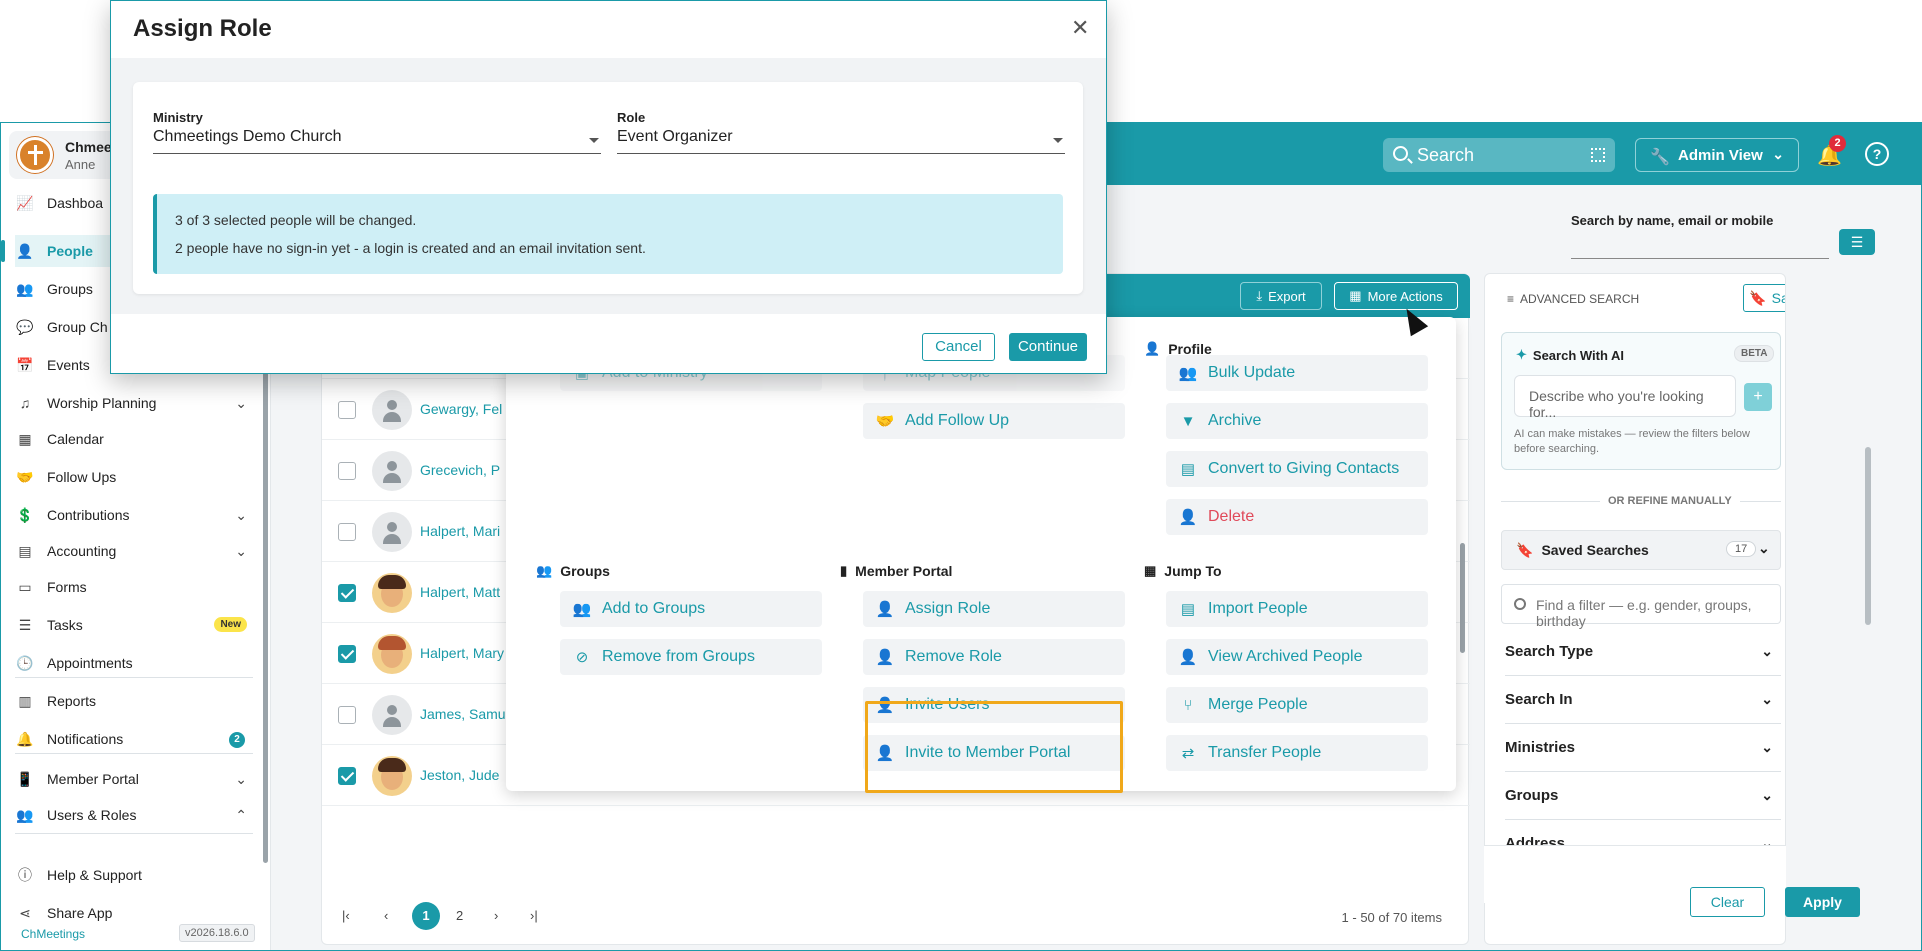 This screenshot has width=1922, height=951. I want to click on add-to-groups-button: 👥 Add to Groups, so click(691, 609).